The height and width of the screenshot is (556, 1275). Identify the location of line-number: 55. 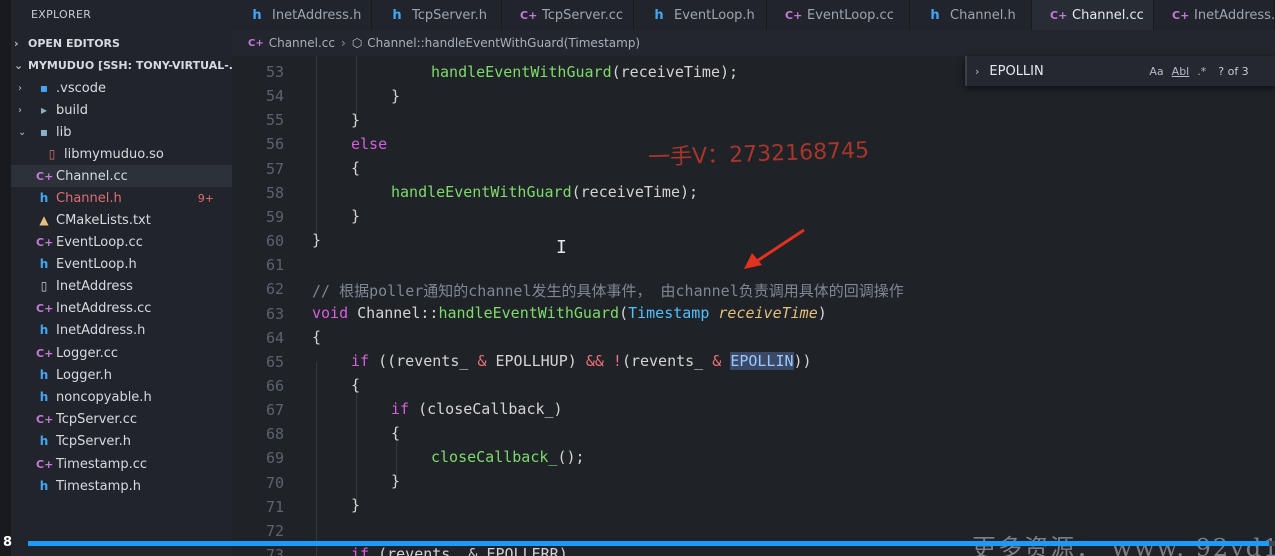
(274, 120).